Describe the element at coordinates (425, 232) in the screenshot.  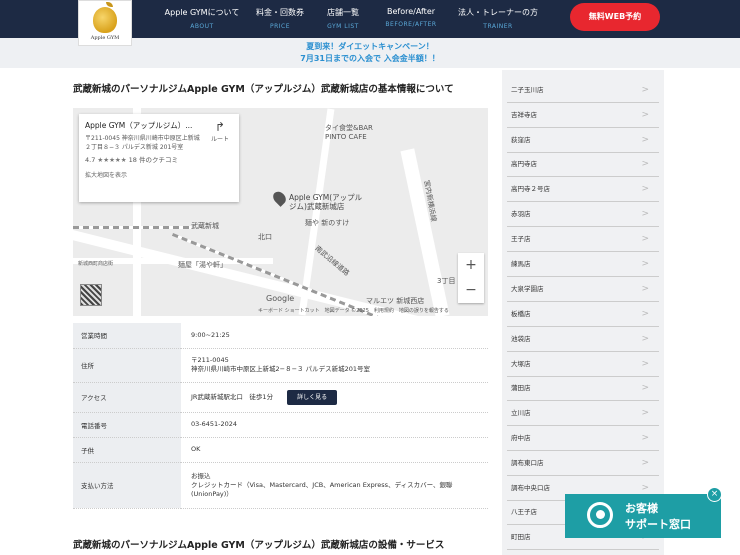
I see `map-road` at that location.